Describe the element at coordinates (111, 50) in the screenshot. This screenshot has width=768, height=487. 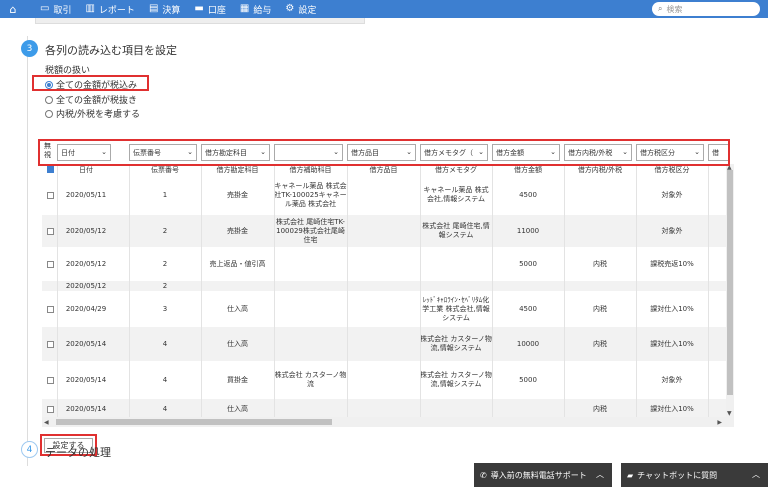
I see `step-3-title: 各列の読み込む項目を設定` at that location.